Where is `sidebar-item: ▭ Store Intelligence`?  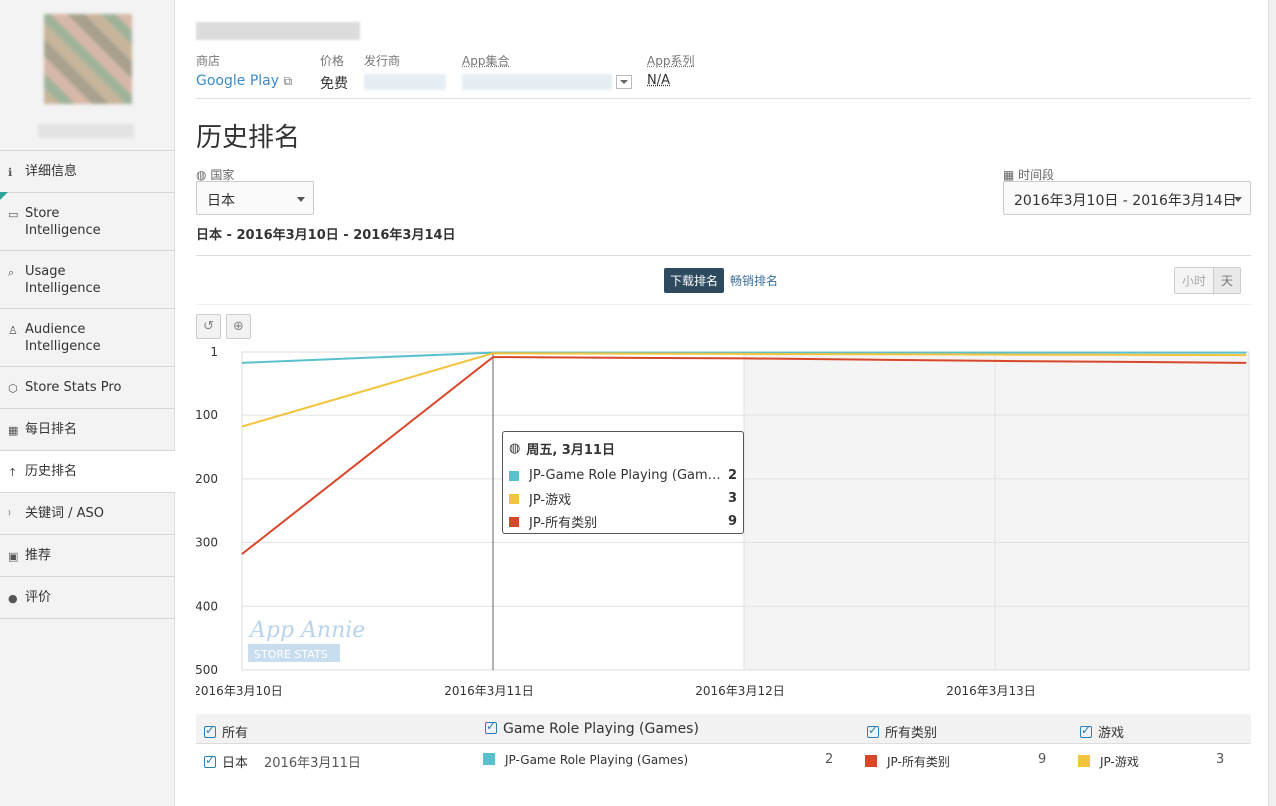
sidebar-item: ▭ Store Intelligence is located at coordinates (87, 221).